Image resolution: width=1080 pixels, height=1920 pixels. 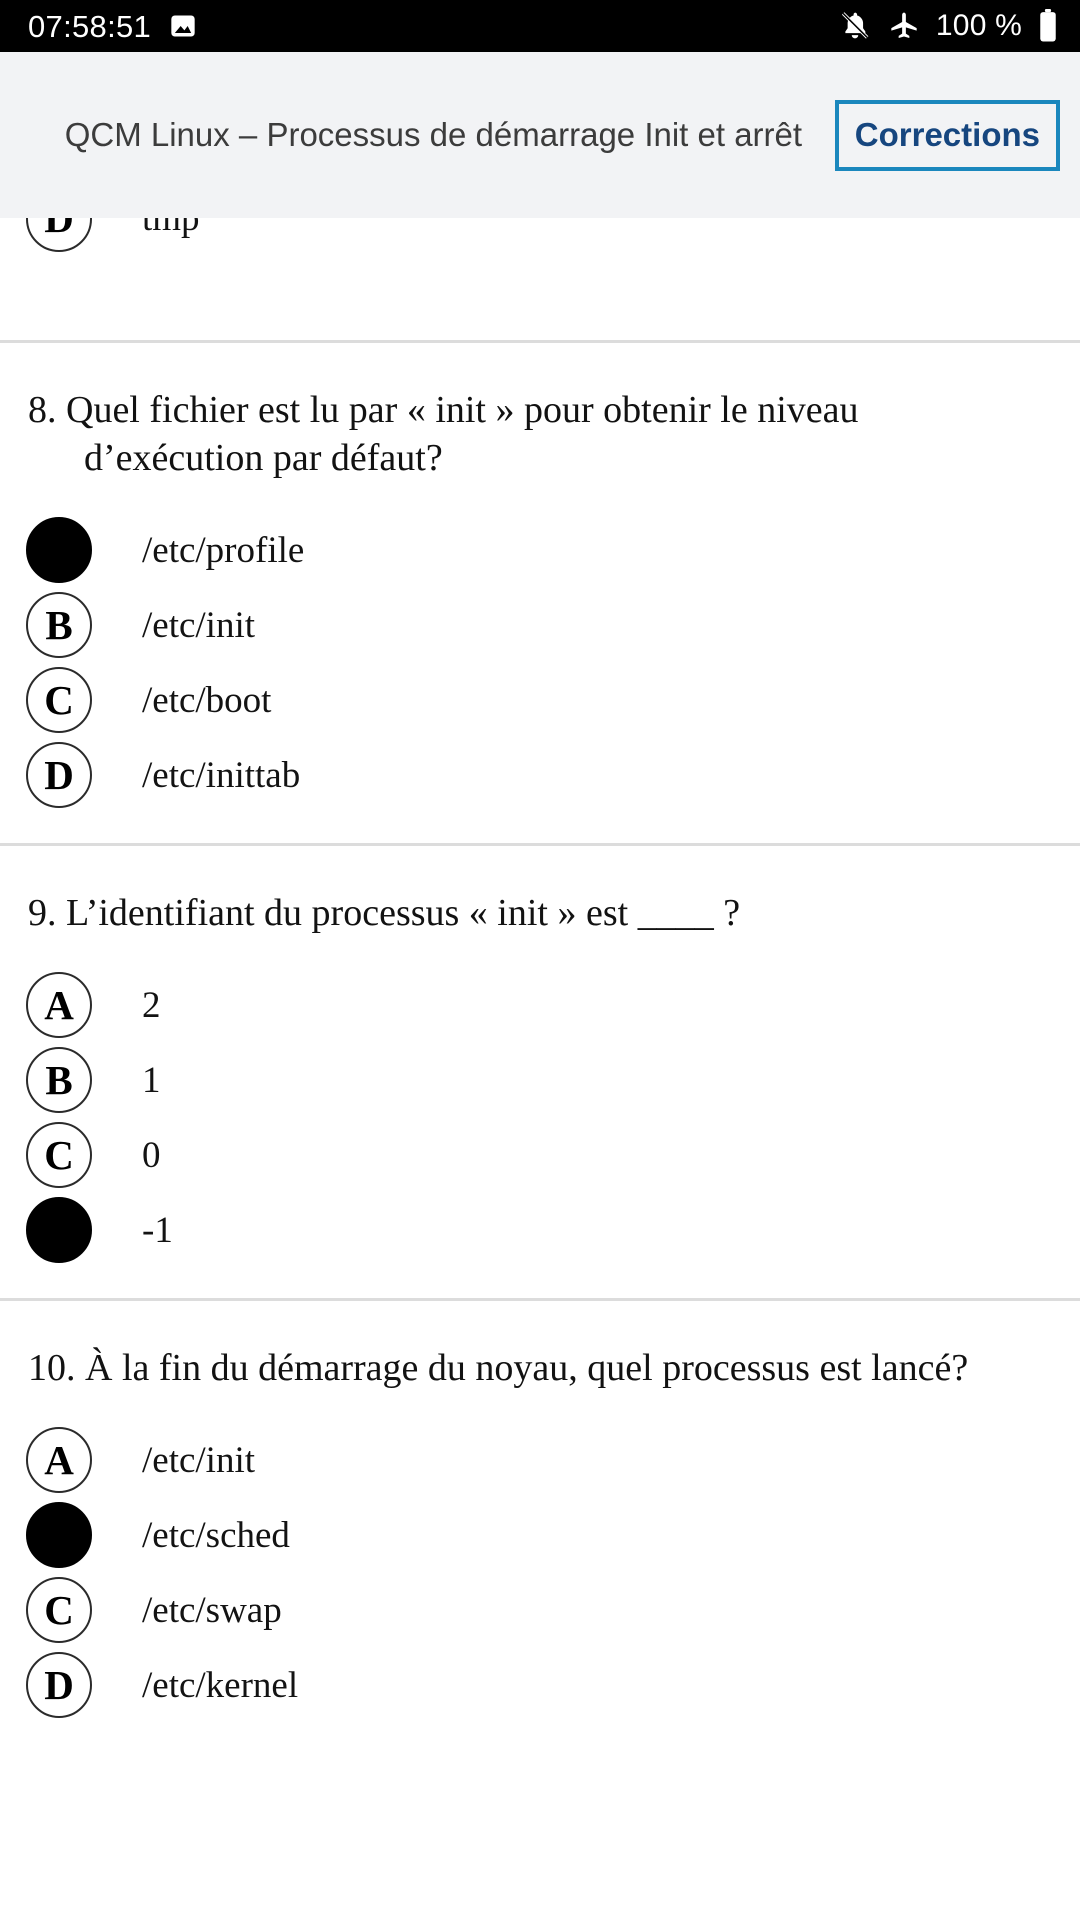 What do you see at coordinates (540, 1230) in the screenshot?
I see `option-row-d: D -1` at bounding box center [540, 1230].